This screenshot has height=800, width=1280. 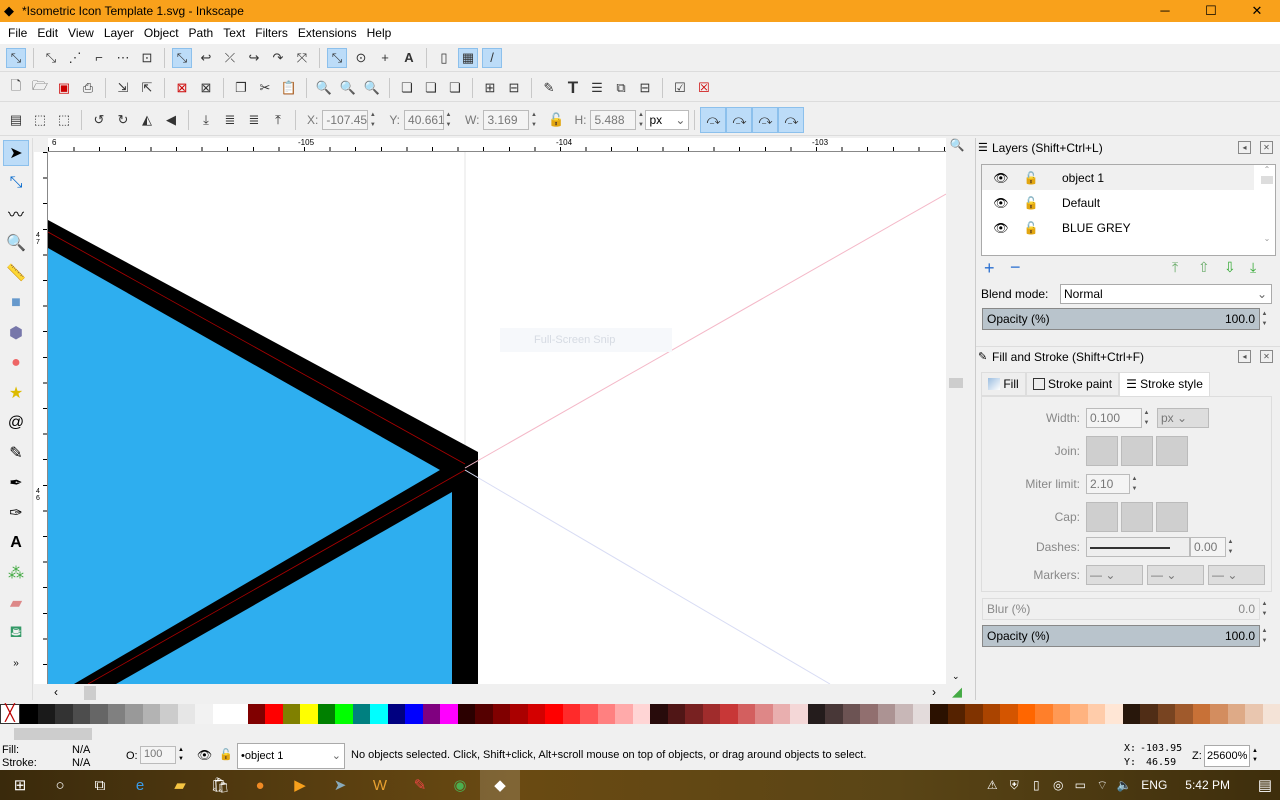 I want to click on open-icon: 🗁, so click(x=40, y=88).